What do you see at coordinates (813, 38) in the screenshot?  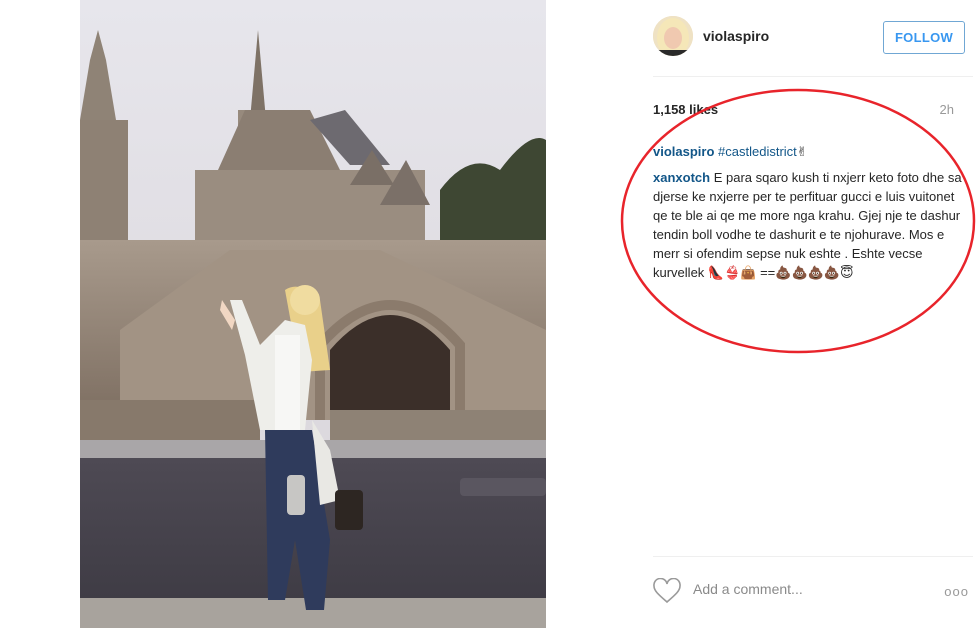 I see `post-header: violaspiro FOLLOW` at bounding box center [813, 38].